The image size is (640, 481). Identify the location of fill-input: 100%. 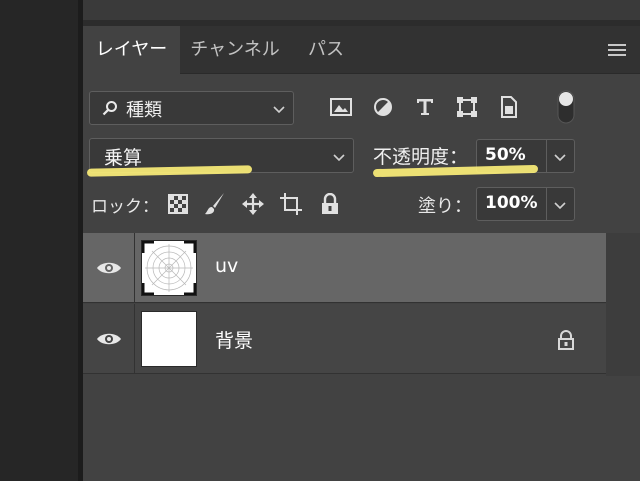
(511, 204).